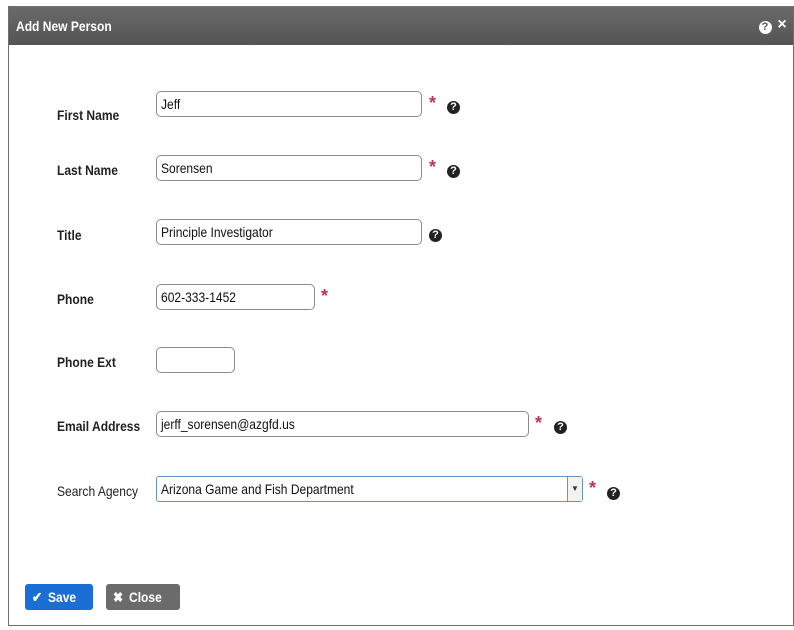 Image resolution: width=794 pixels, height=630 pixels. Describe the element at coordinates (539, 423) in the screenshot. I see `email-required: *` at that location.